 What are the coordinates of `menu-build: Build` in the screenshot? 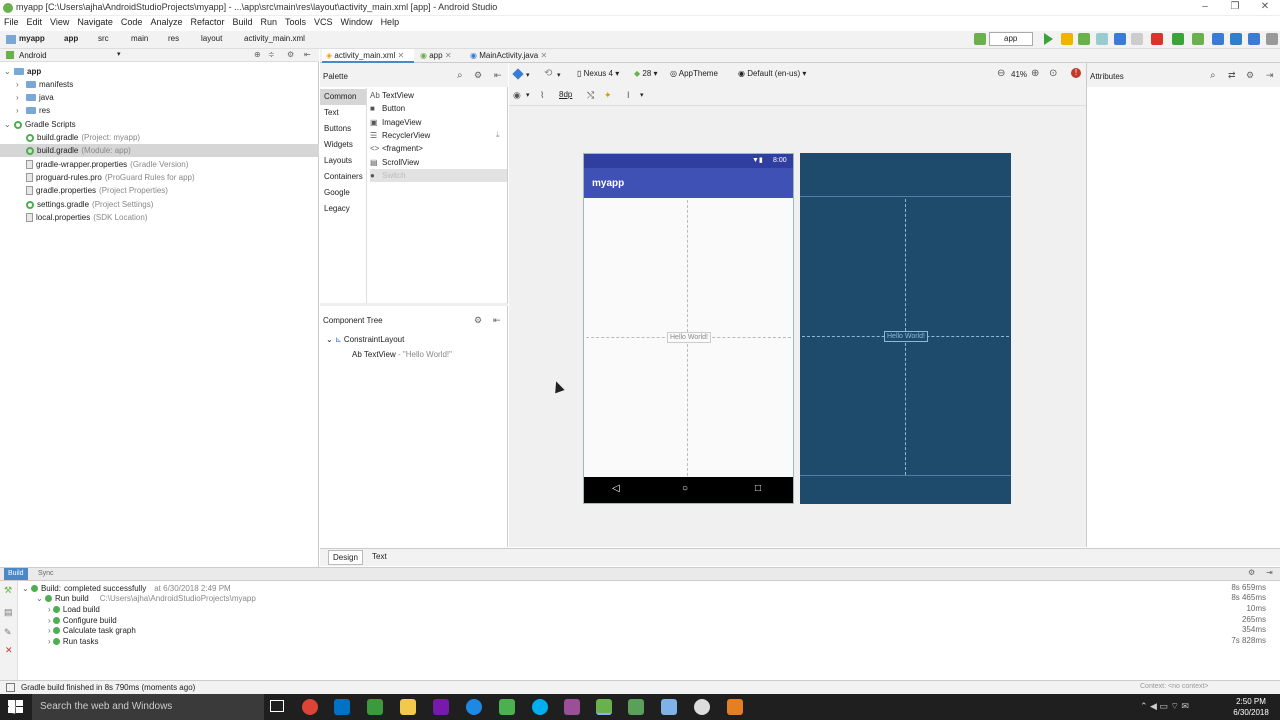 It's located at (242, 22).